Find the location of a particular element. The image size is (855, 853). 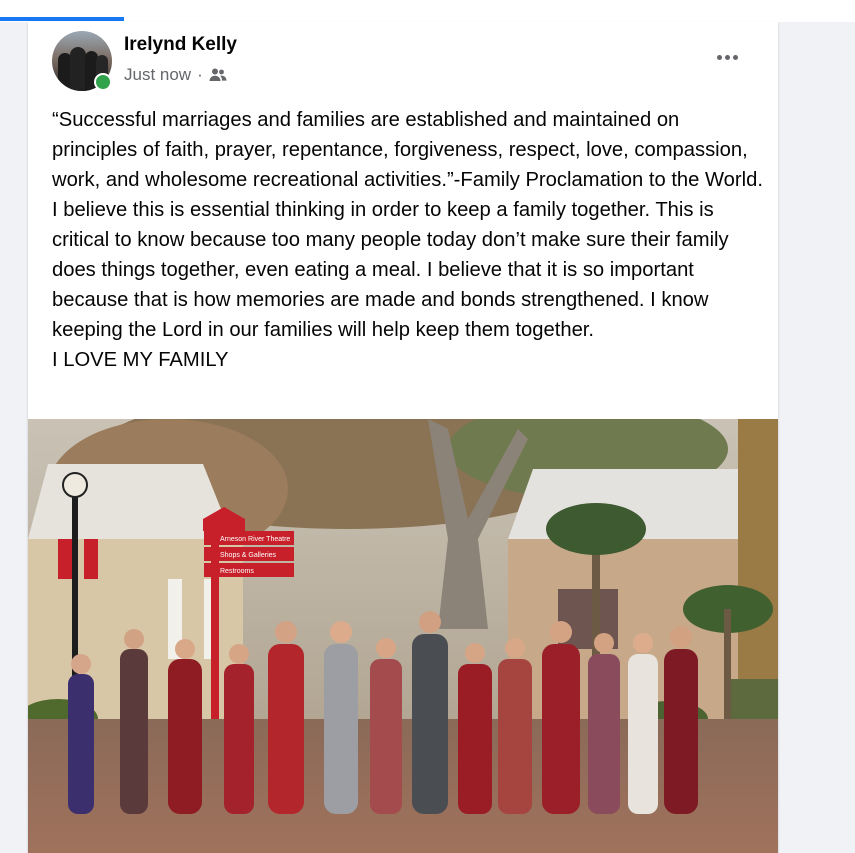

post-meta: Just now · is located at coordinates (175, 75).